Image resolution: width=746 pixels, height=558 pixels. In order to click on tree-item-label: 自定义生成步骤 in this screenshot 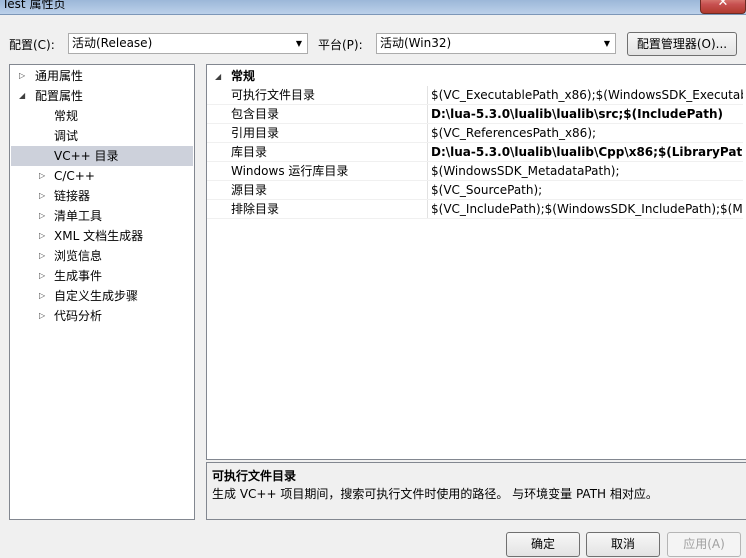, I will do `click(96, 296)`.